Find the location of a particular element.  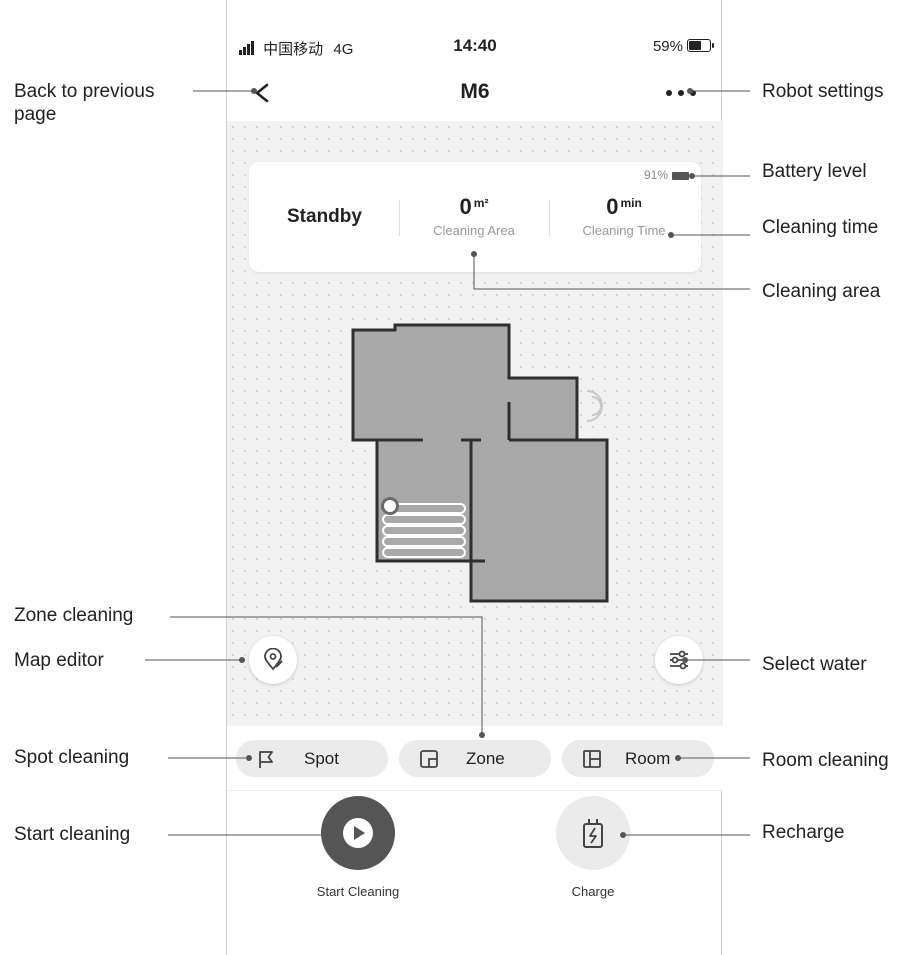

battery-icon is located at coordinates (700, 45).